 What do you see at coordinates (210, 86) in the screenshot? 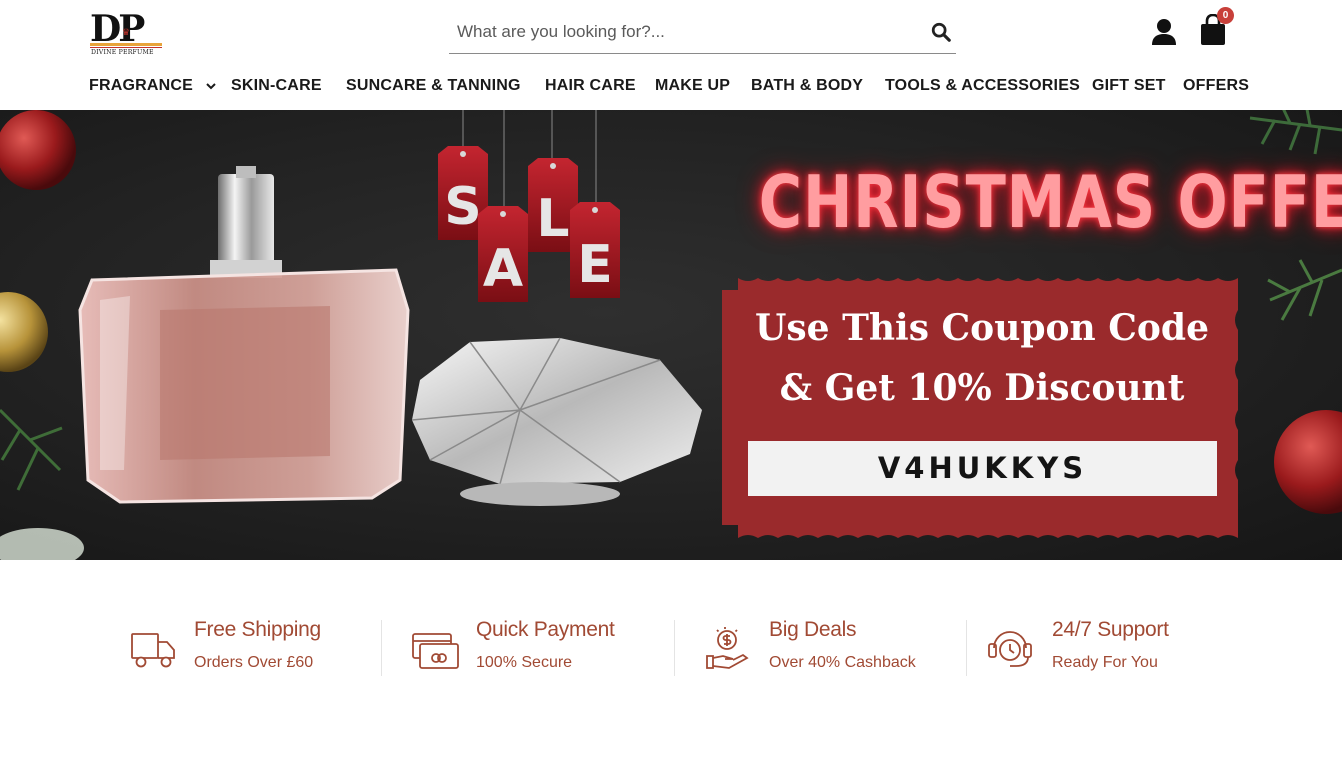
I see `chevron-down-icon` at bounding box center [210, 86].